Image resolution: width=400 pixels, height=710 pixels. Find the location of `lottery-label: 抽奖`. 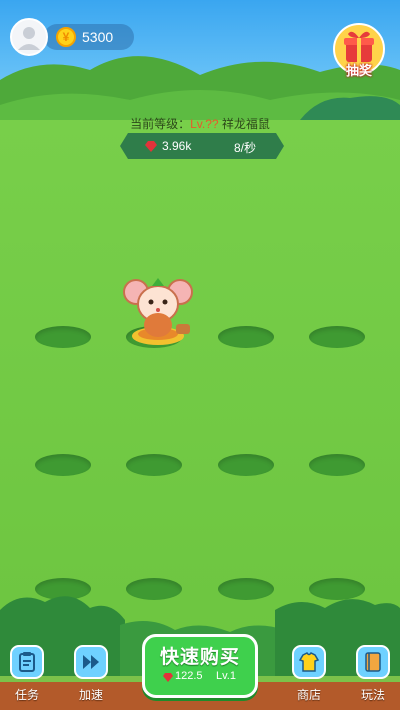

lottery-label: 抽奖 is located at coordinates (358, 70).